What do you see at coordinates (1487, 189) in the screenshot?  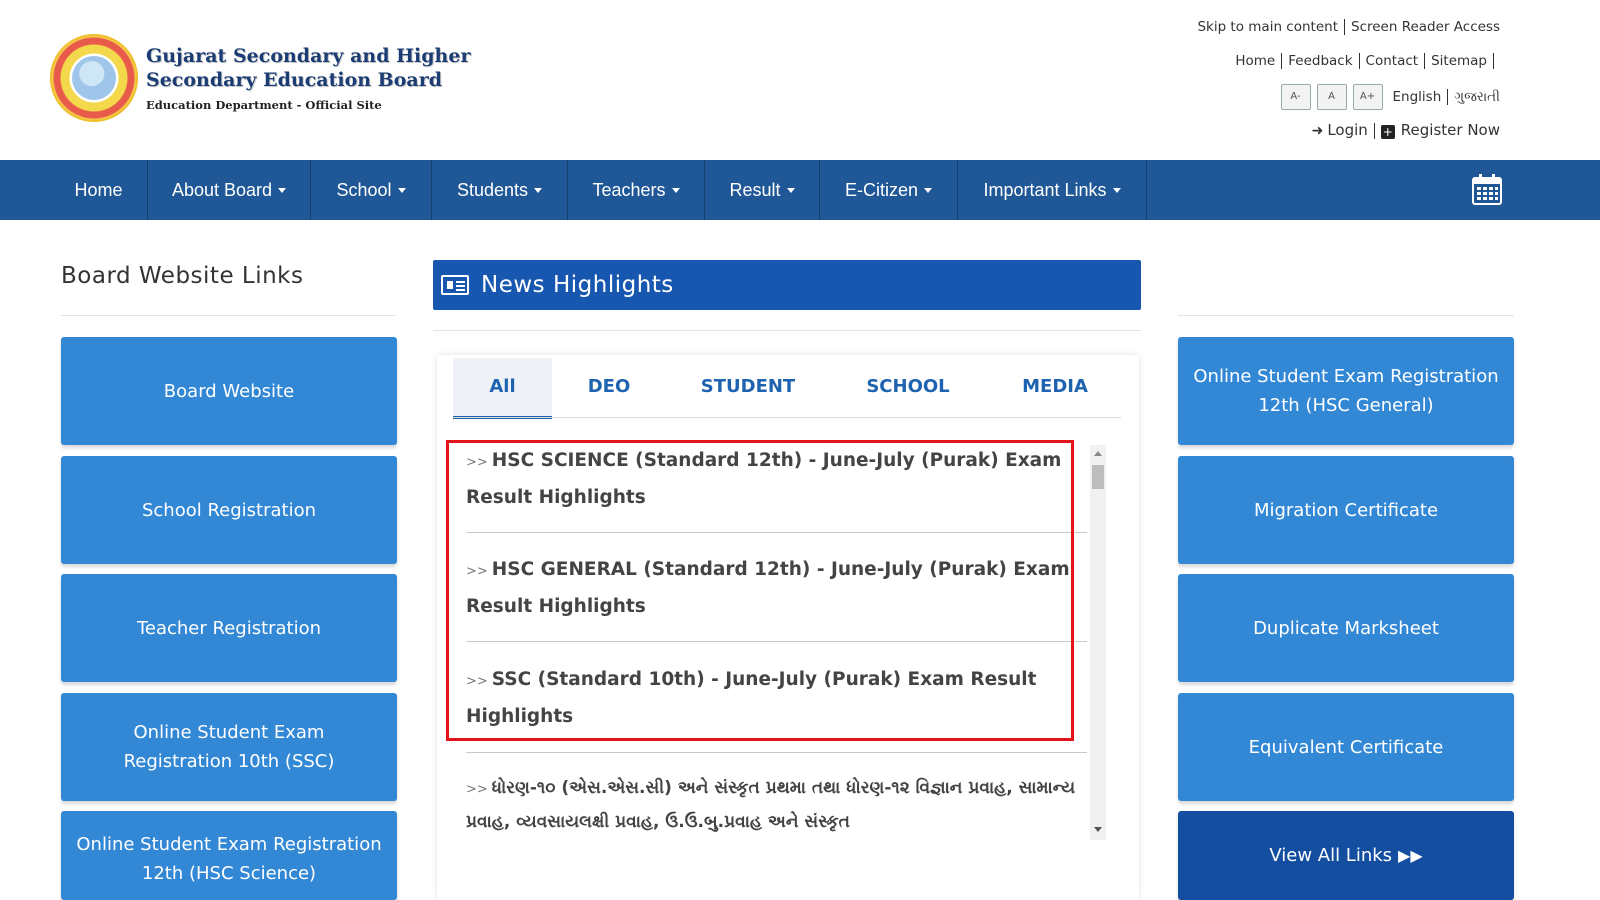 I see `calendar-icon` at bounding box center [1487, 189].